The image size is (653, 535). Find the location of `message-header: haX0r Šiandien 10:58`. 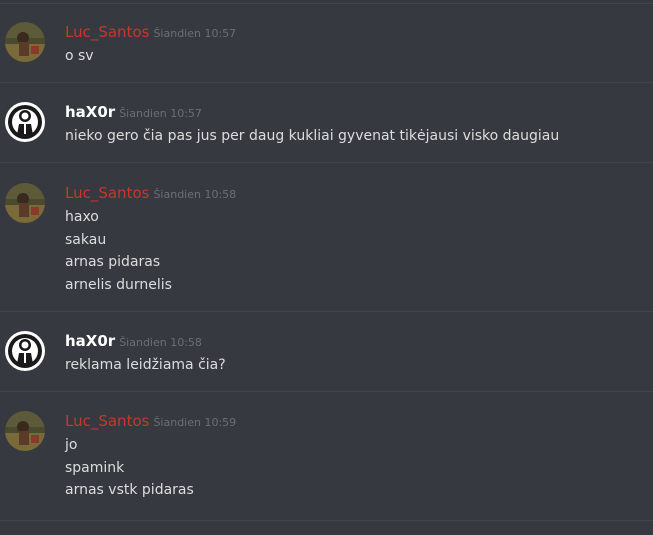

message-header: haX0r Šiandien 10:58 is located at coordinates (133, 342).